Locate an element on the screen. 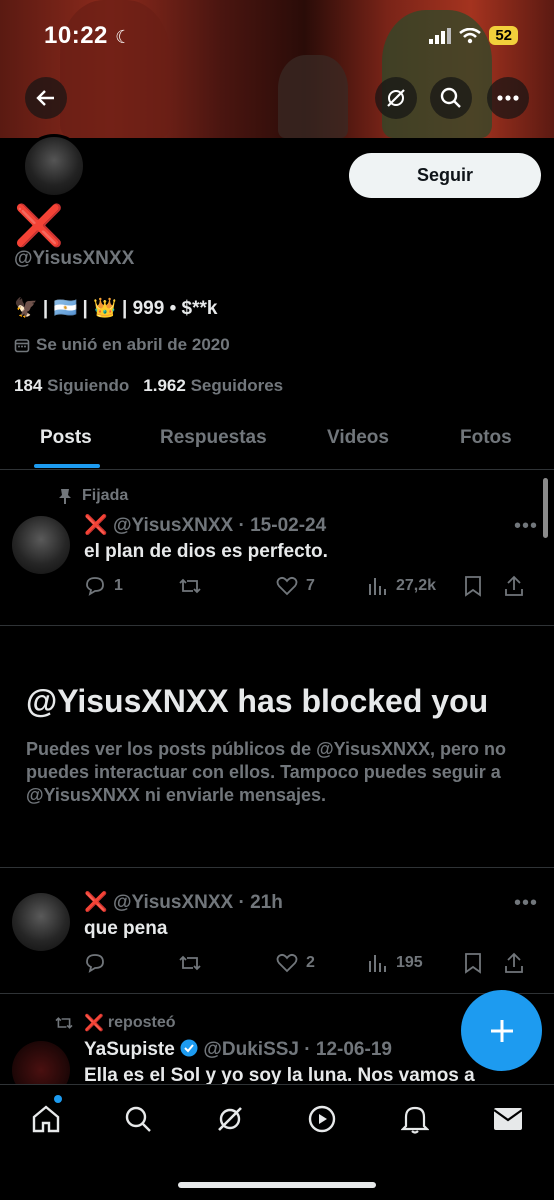 Image resolution: width=554 pixels, height=1200 pixels. post-header: ❌ @YisusXNXX · 21h is located at coordinates (183, 902).